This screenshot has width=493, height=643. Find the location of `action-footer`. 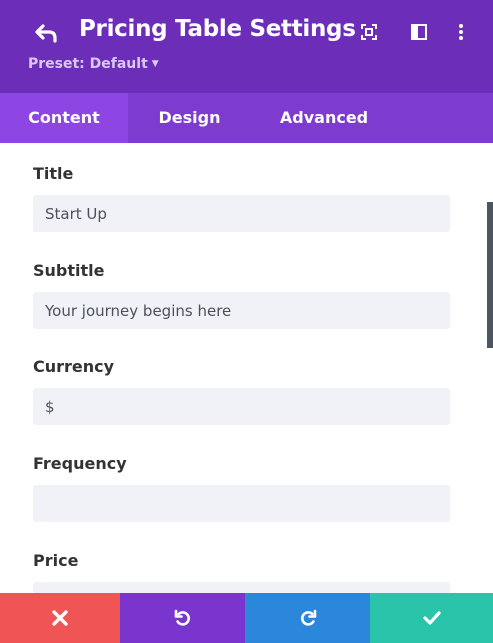

action-footer is located at coordinates (246, 618).